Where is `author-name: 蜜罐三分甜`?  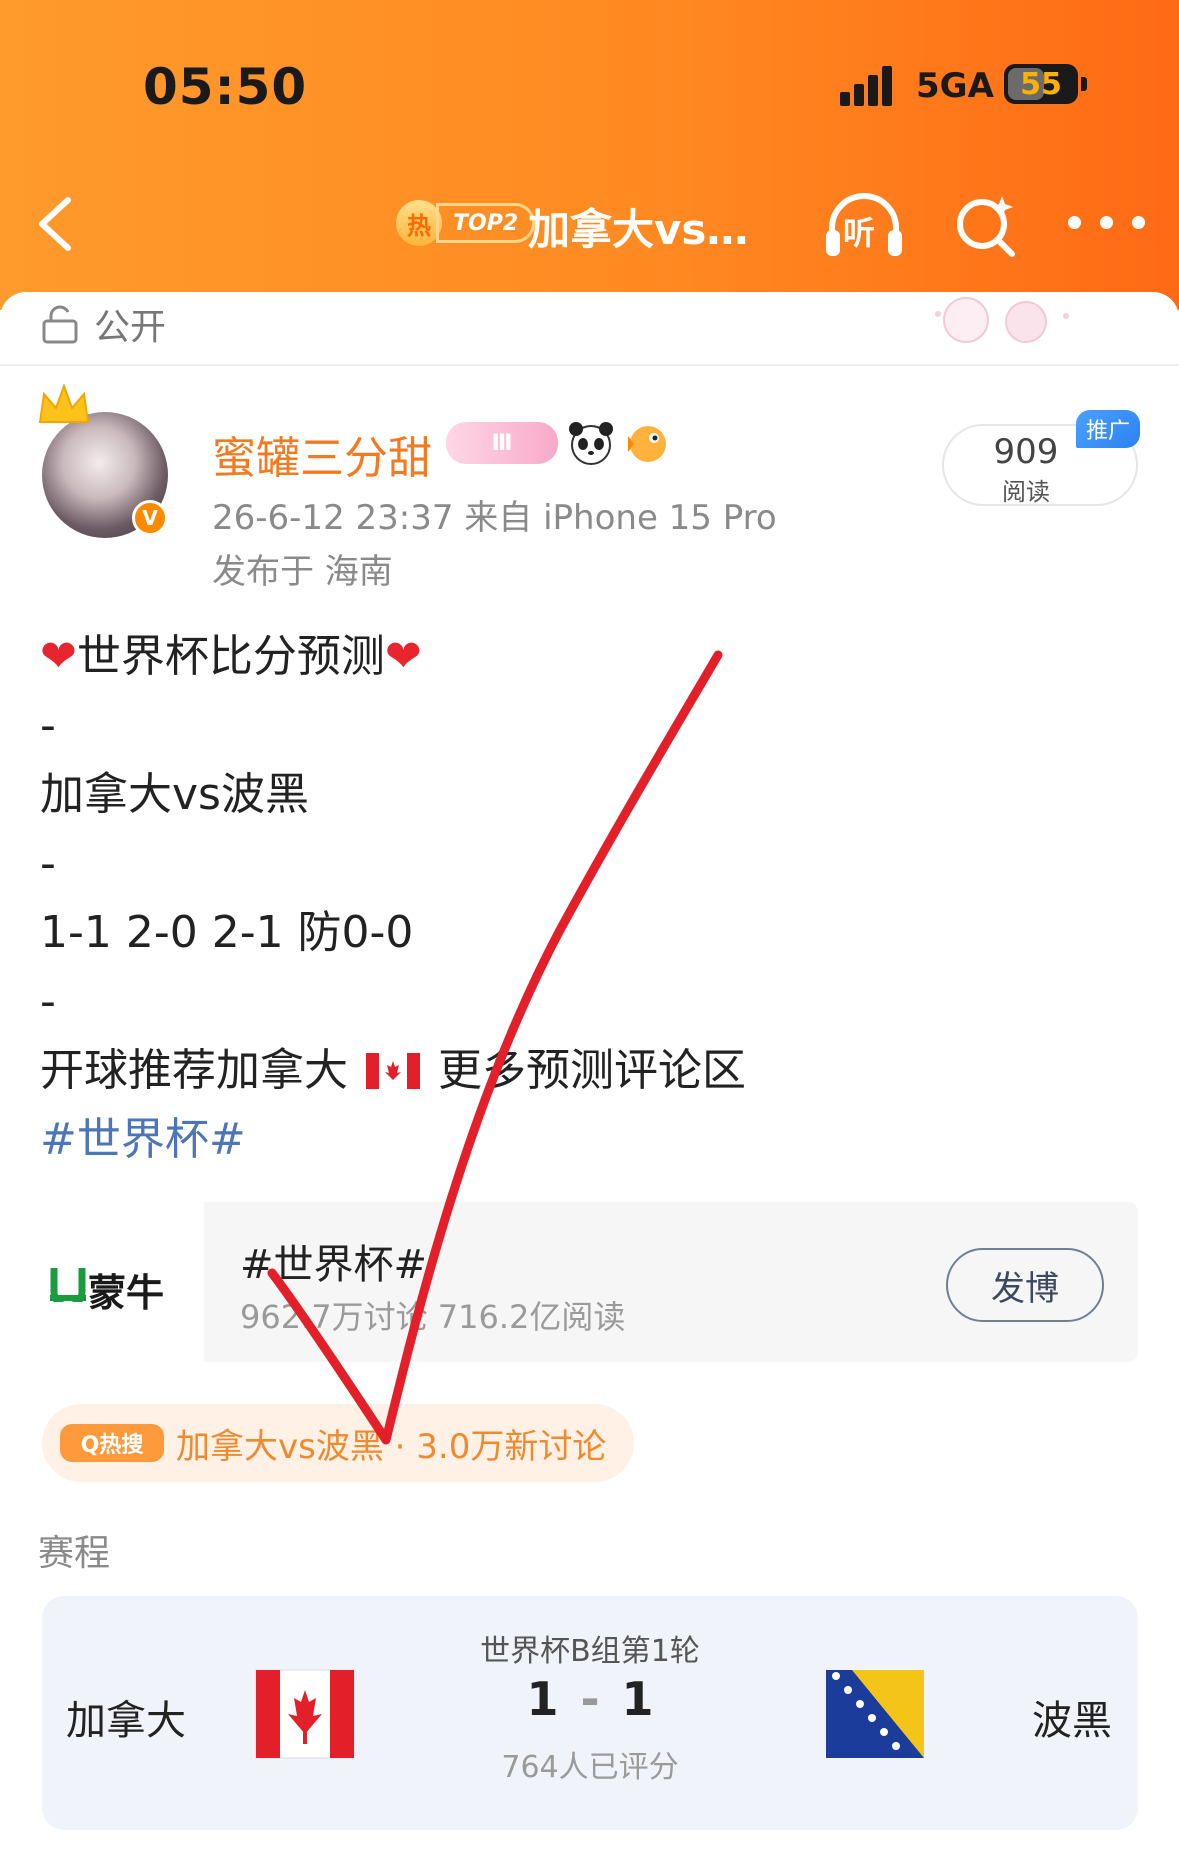 author-name: 蜜罐三分甜 is located at coordinates (322, 454).